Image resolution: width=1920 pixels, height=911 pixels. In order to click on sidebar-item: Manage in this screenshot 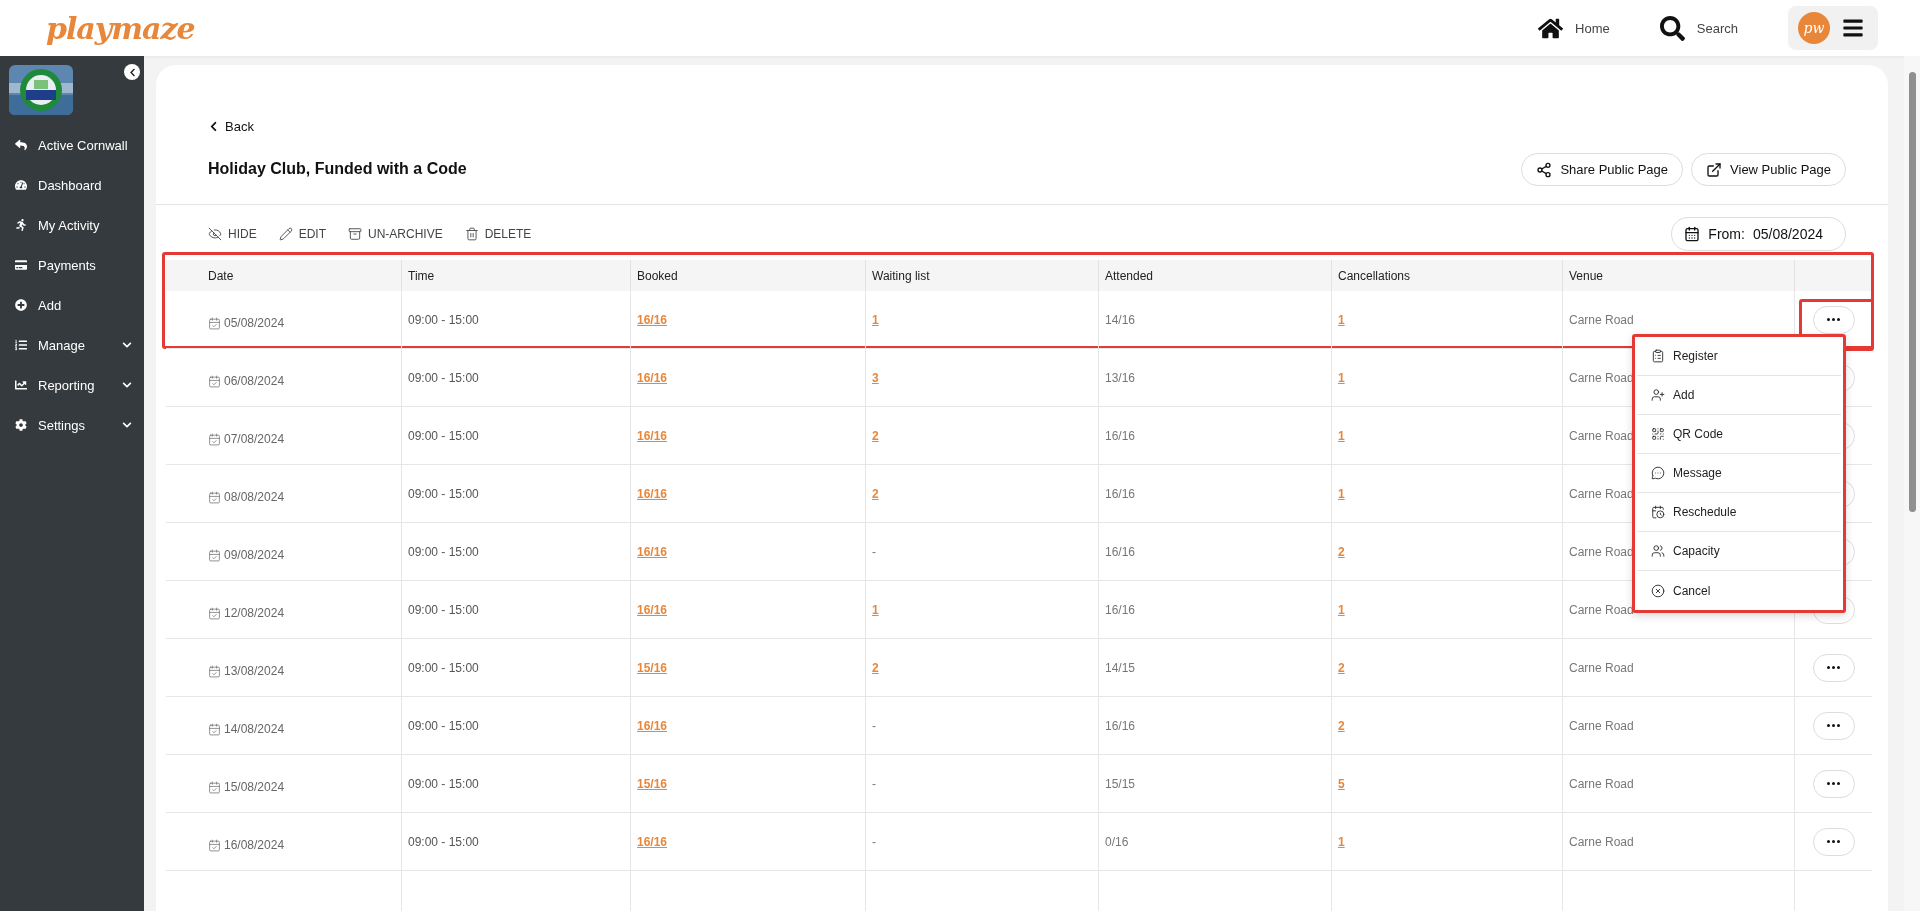, I will do `click(72, 345)`.